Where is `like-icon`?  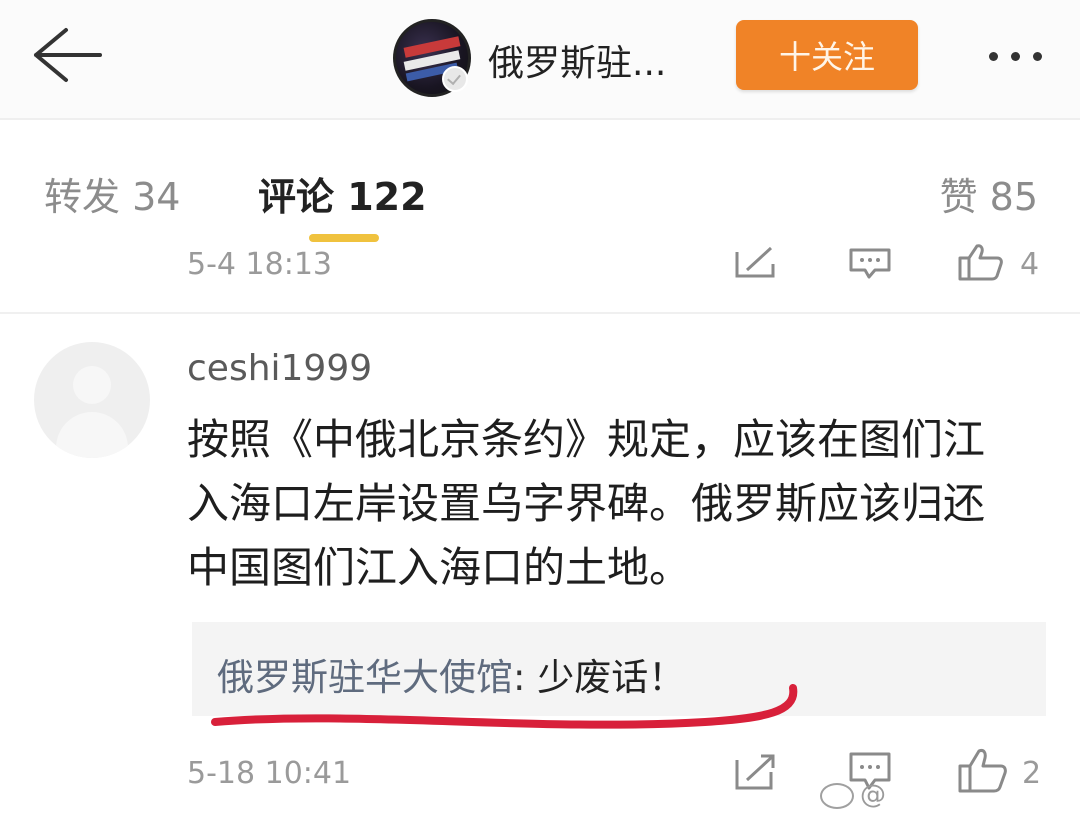 like-icon is located at coordinates (983, 772).